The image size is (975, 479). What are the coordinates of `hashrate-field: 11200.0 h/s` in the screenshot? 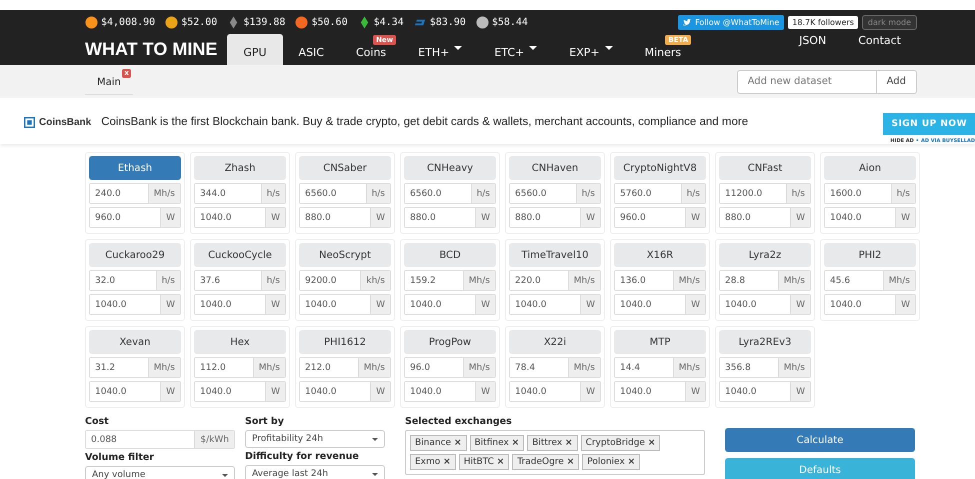 It's located at (765, 193).